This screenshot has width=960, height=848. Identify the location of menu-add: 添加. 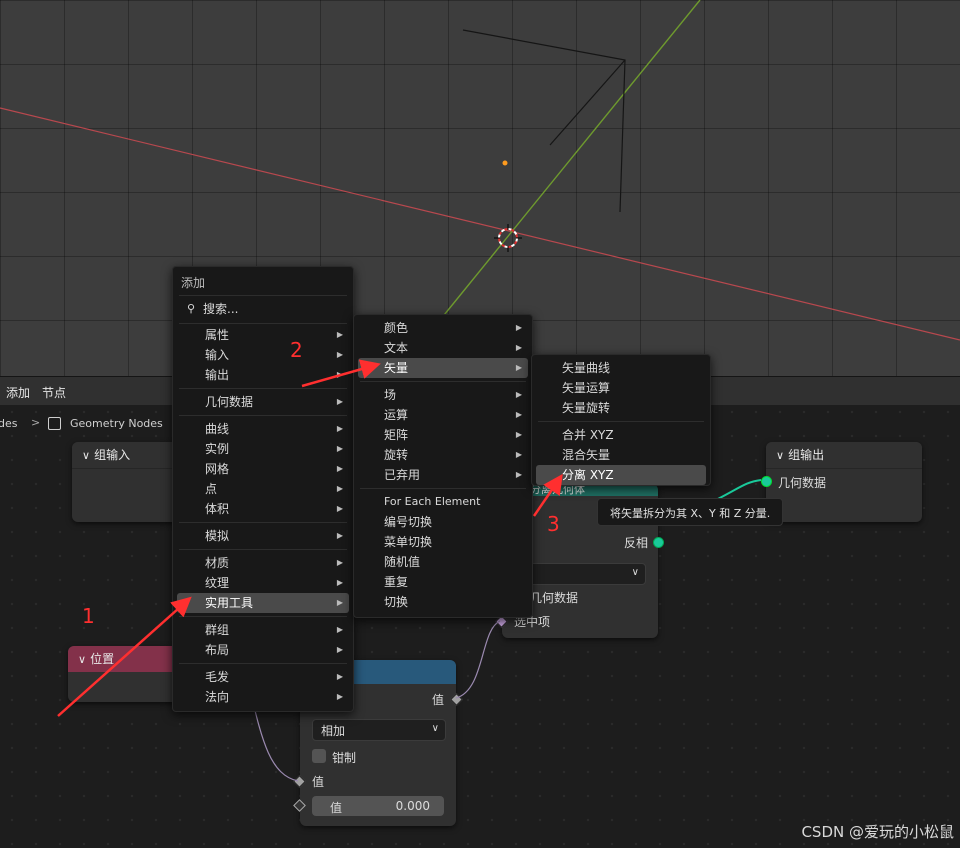
(18, 392).